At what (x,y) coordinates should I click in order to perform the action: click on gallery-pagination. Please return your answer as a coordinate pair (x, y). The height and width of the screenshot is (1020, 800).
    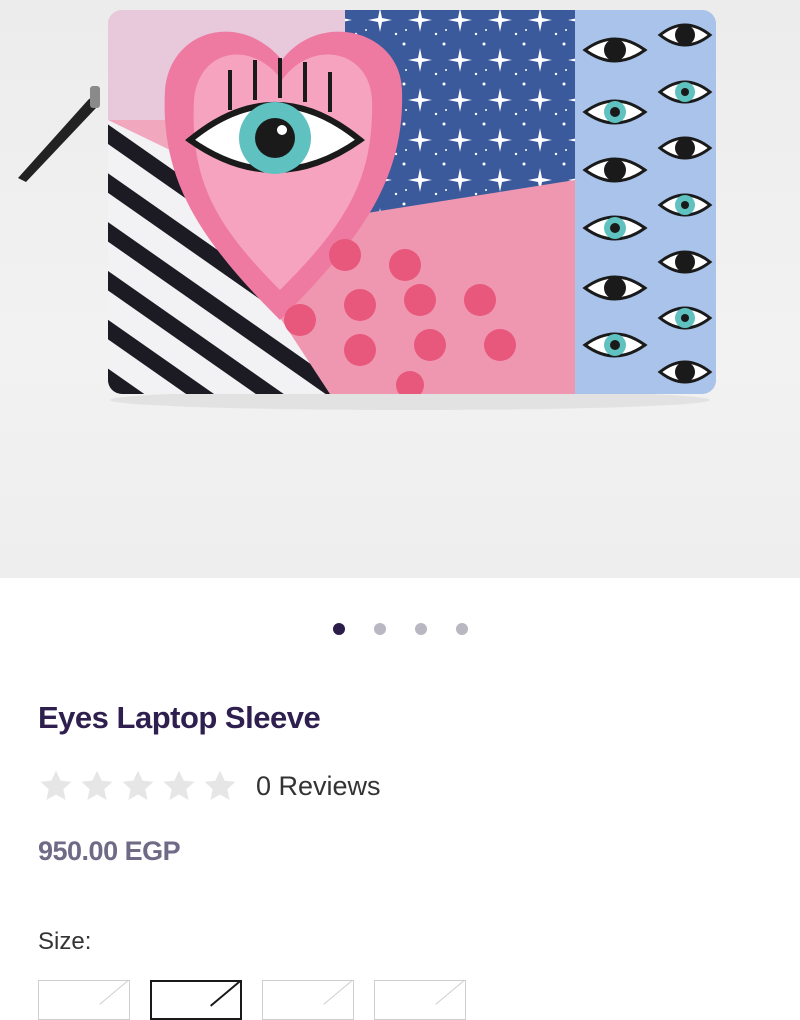
    Looking at the image, I should click on (400, 630).